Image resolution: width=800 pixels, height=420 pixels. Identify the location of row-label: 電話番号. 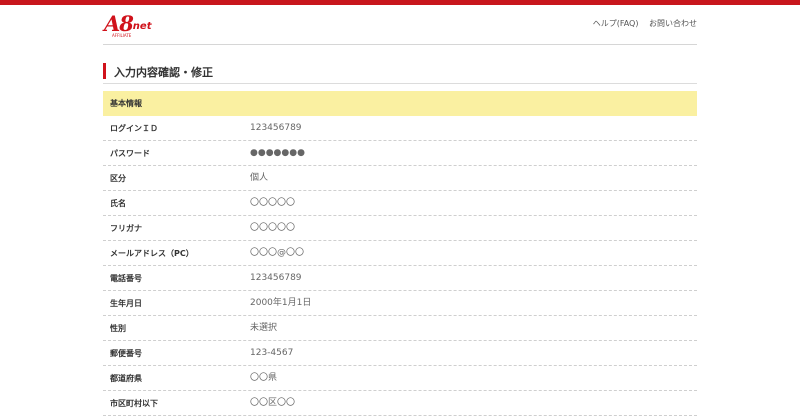
(126, 278).